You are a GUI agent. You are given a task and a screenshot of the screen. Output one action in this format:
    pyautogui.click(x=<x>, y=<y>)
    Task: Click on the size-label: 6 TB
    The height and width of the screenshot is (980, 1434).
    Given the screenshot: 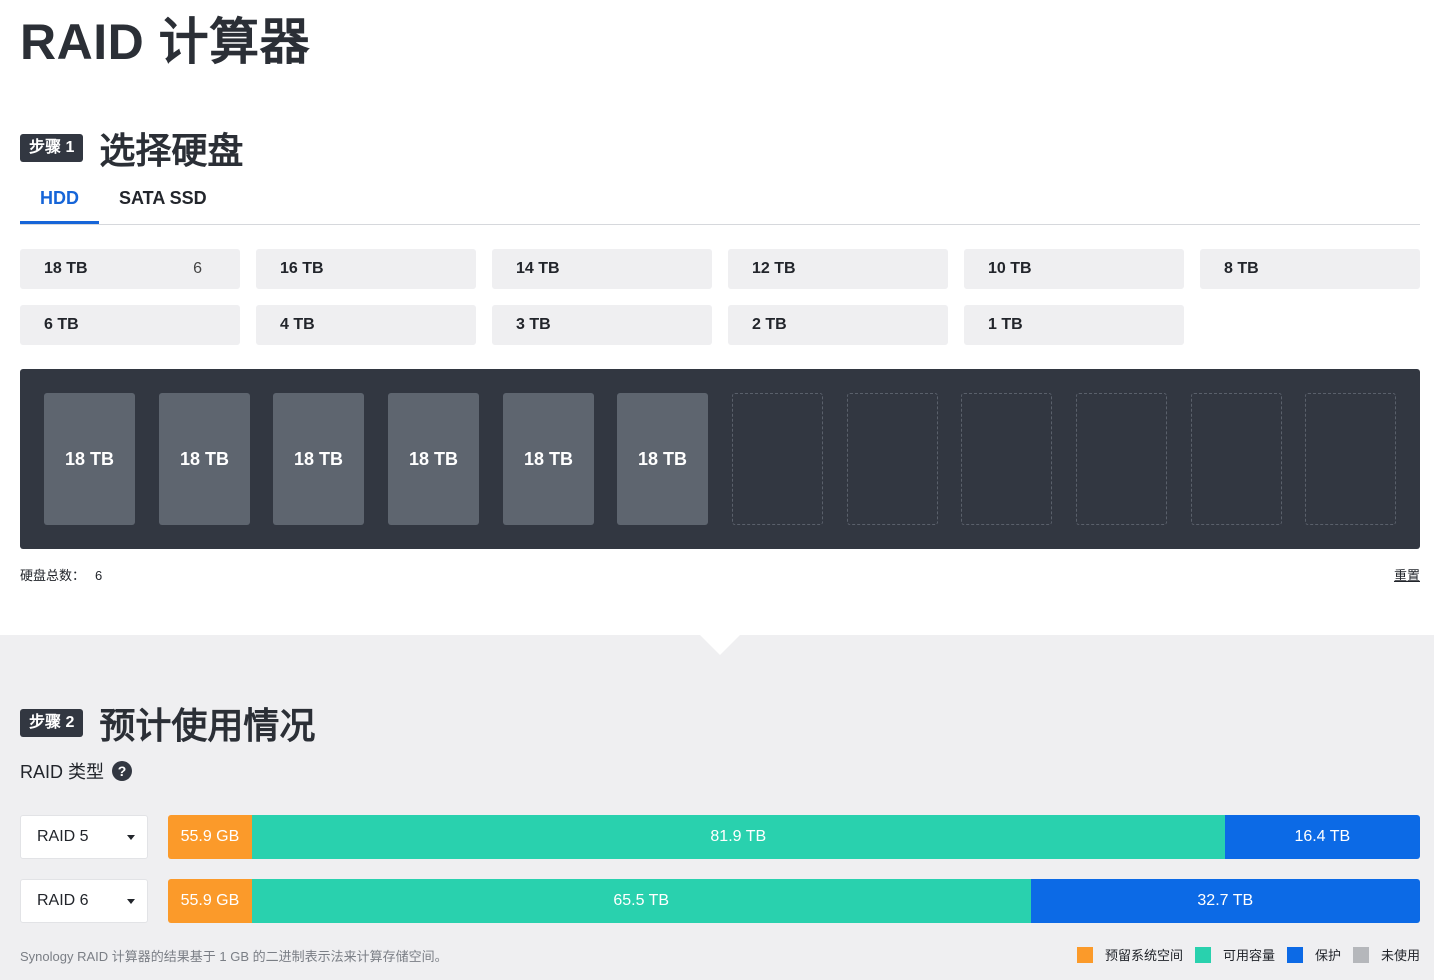 What is the action you would take?
    pyautogui.click(x=61, y=324)
    